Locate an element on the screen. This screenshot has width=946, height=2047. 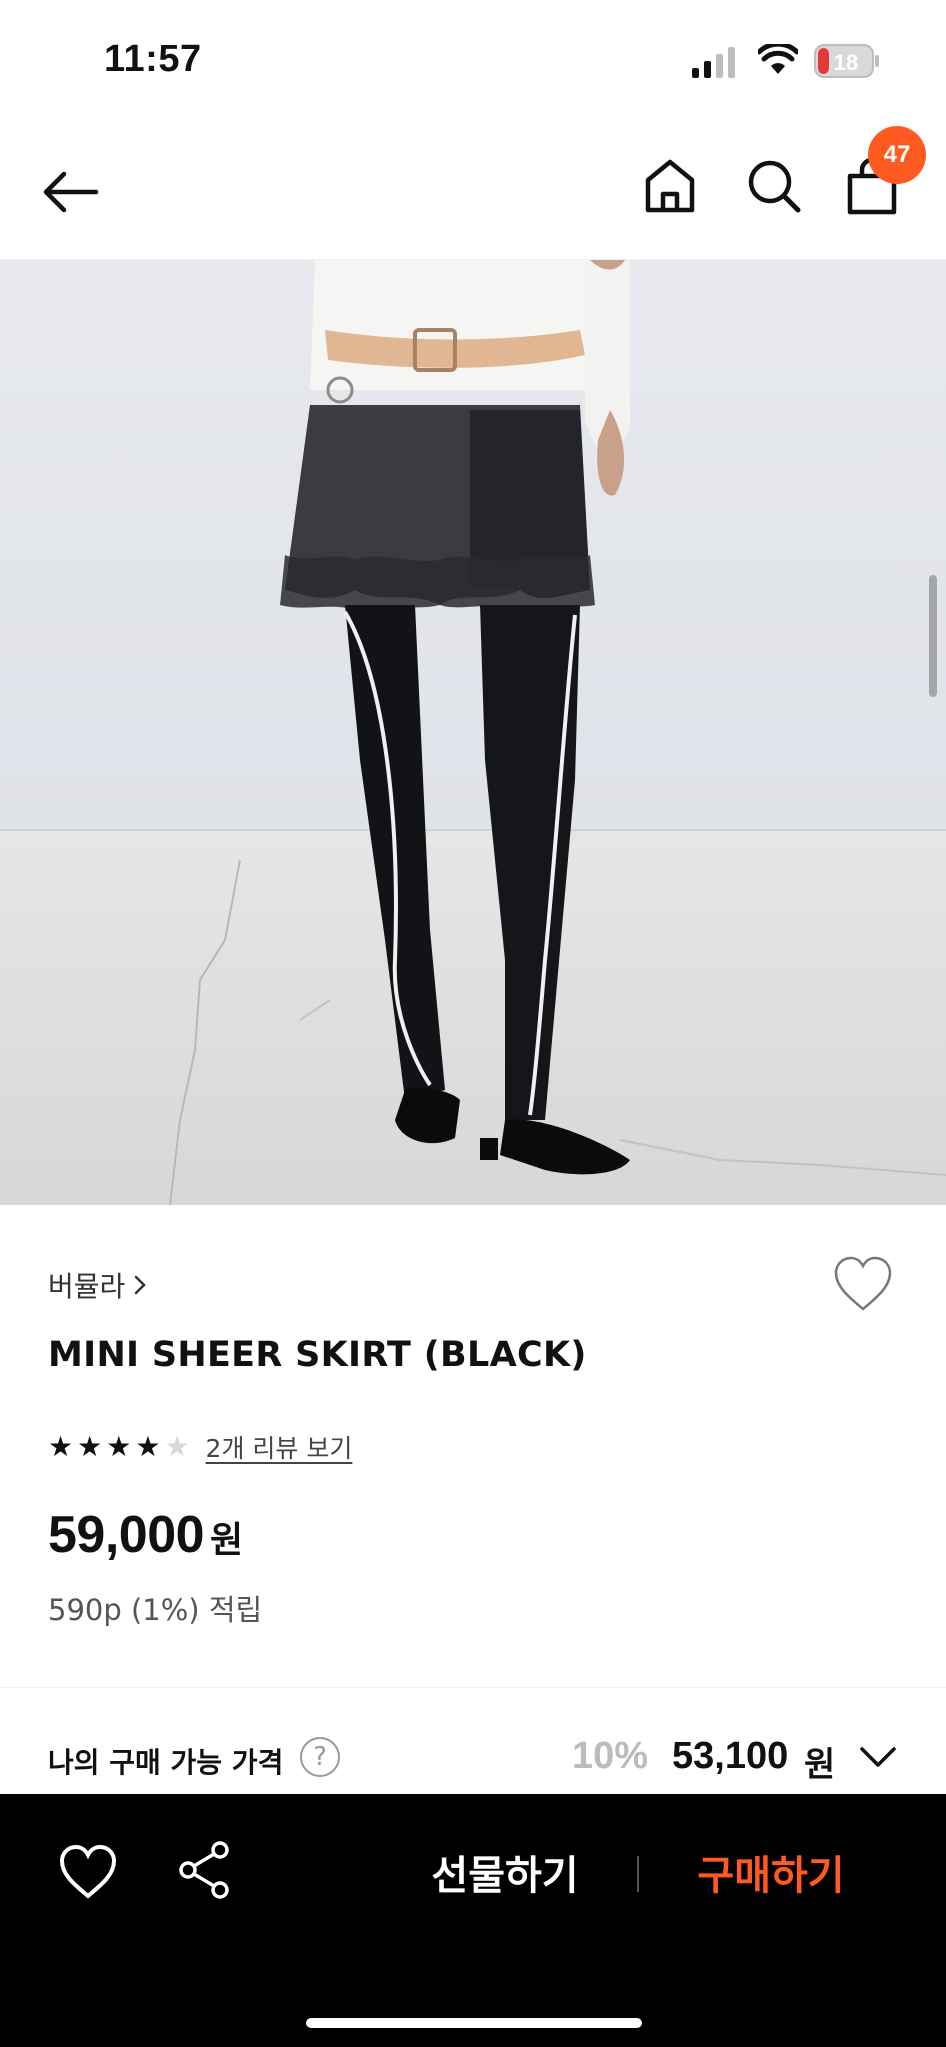
search-icon is located at coordinates (774, 186).